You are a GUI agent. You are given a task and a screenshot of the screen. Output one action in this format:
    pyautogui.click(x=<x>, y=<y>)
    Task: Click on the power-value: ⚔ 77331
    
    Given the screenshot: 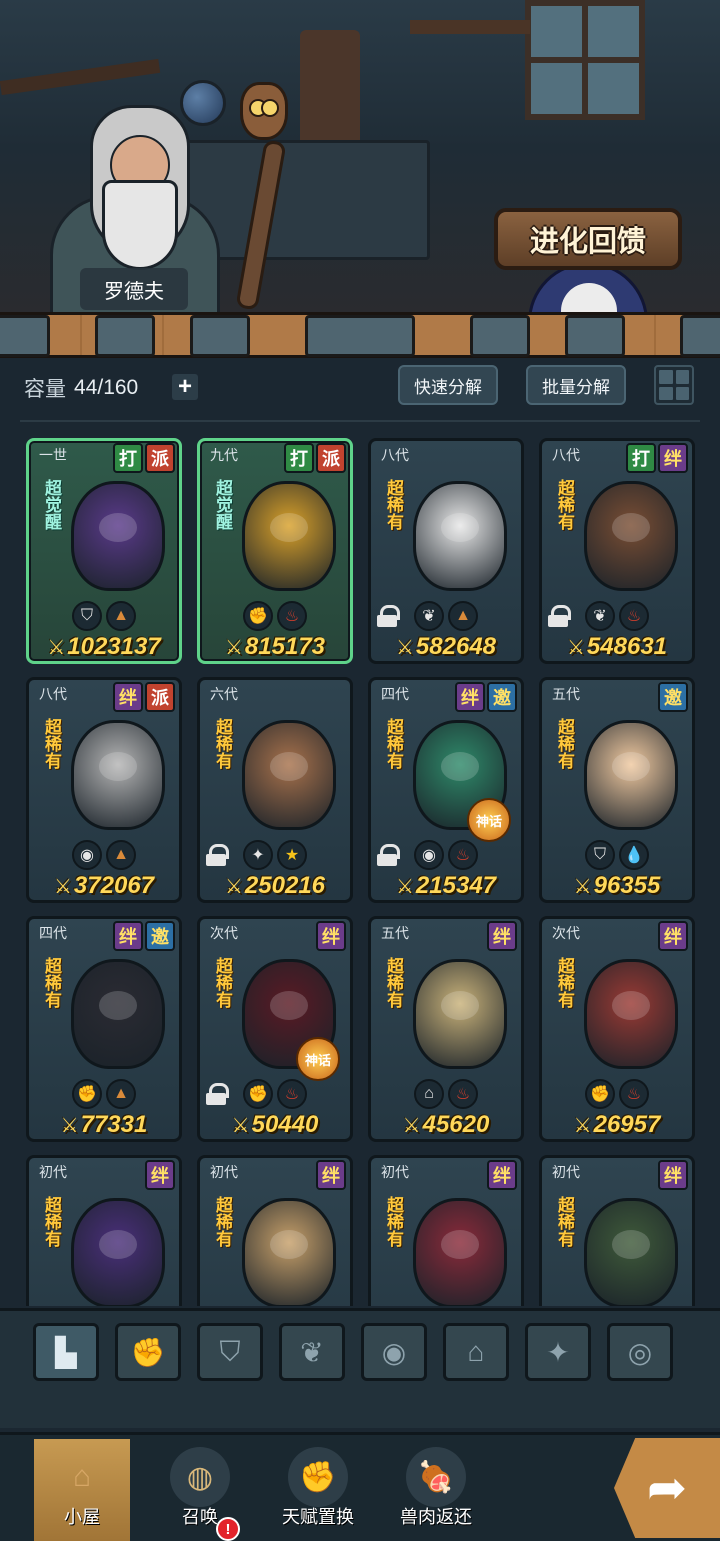 What is the action you would take?
    pyautogui.click(x=104, y=1125)
    